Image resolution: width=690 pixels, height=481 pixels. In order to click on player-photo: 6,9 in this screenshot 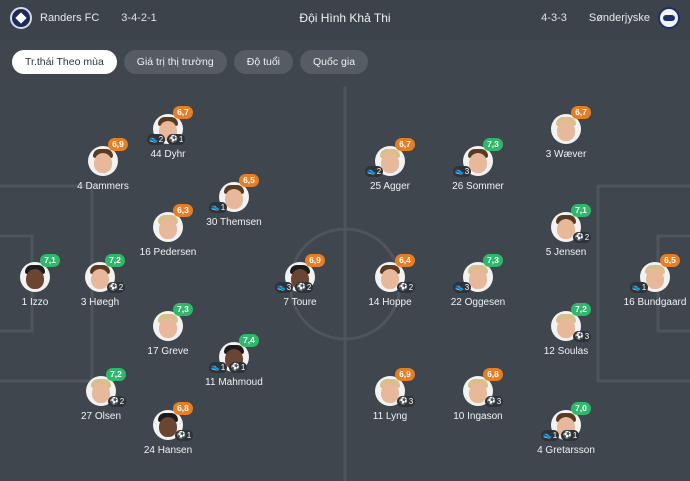, I will do `click(108, 157)`.